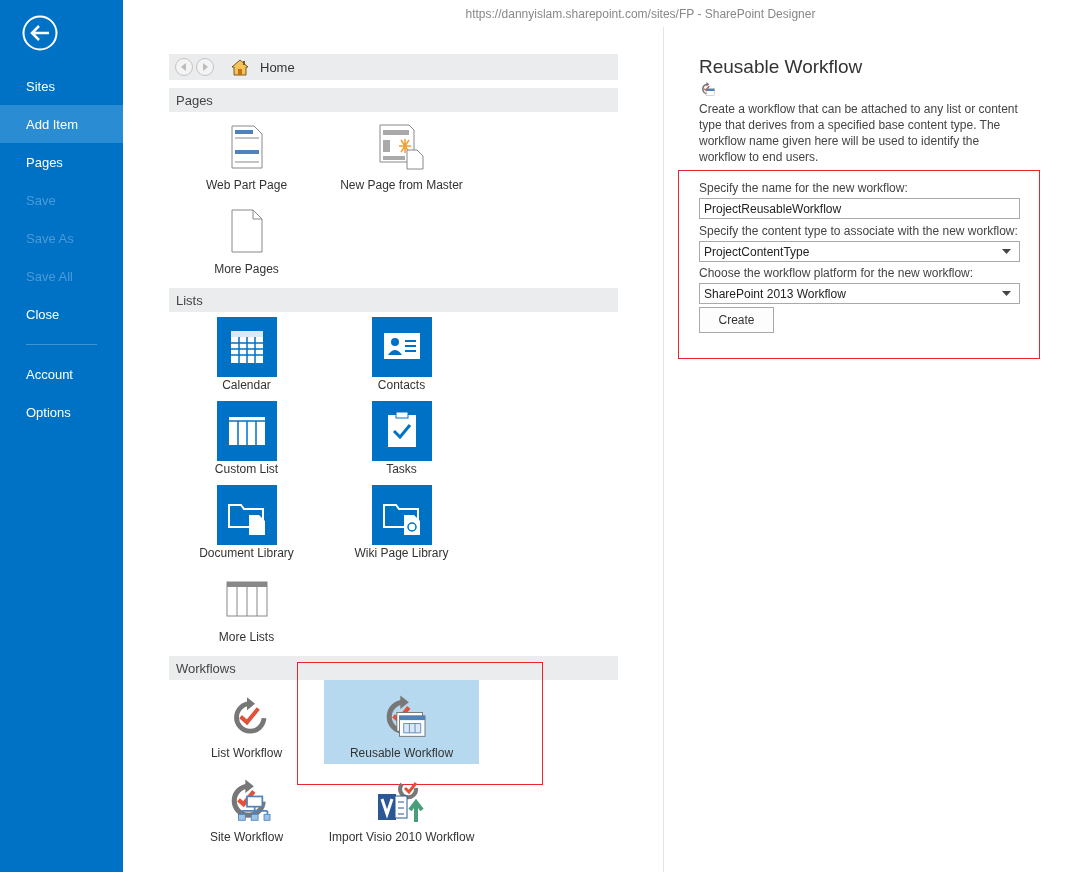 This screenshot has height=872, width=1066. I want to click on sidebar-item: Pages, so click(61, 162).